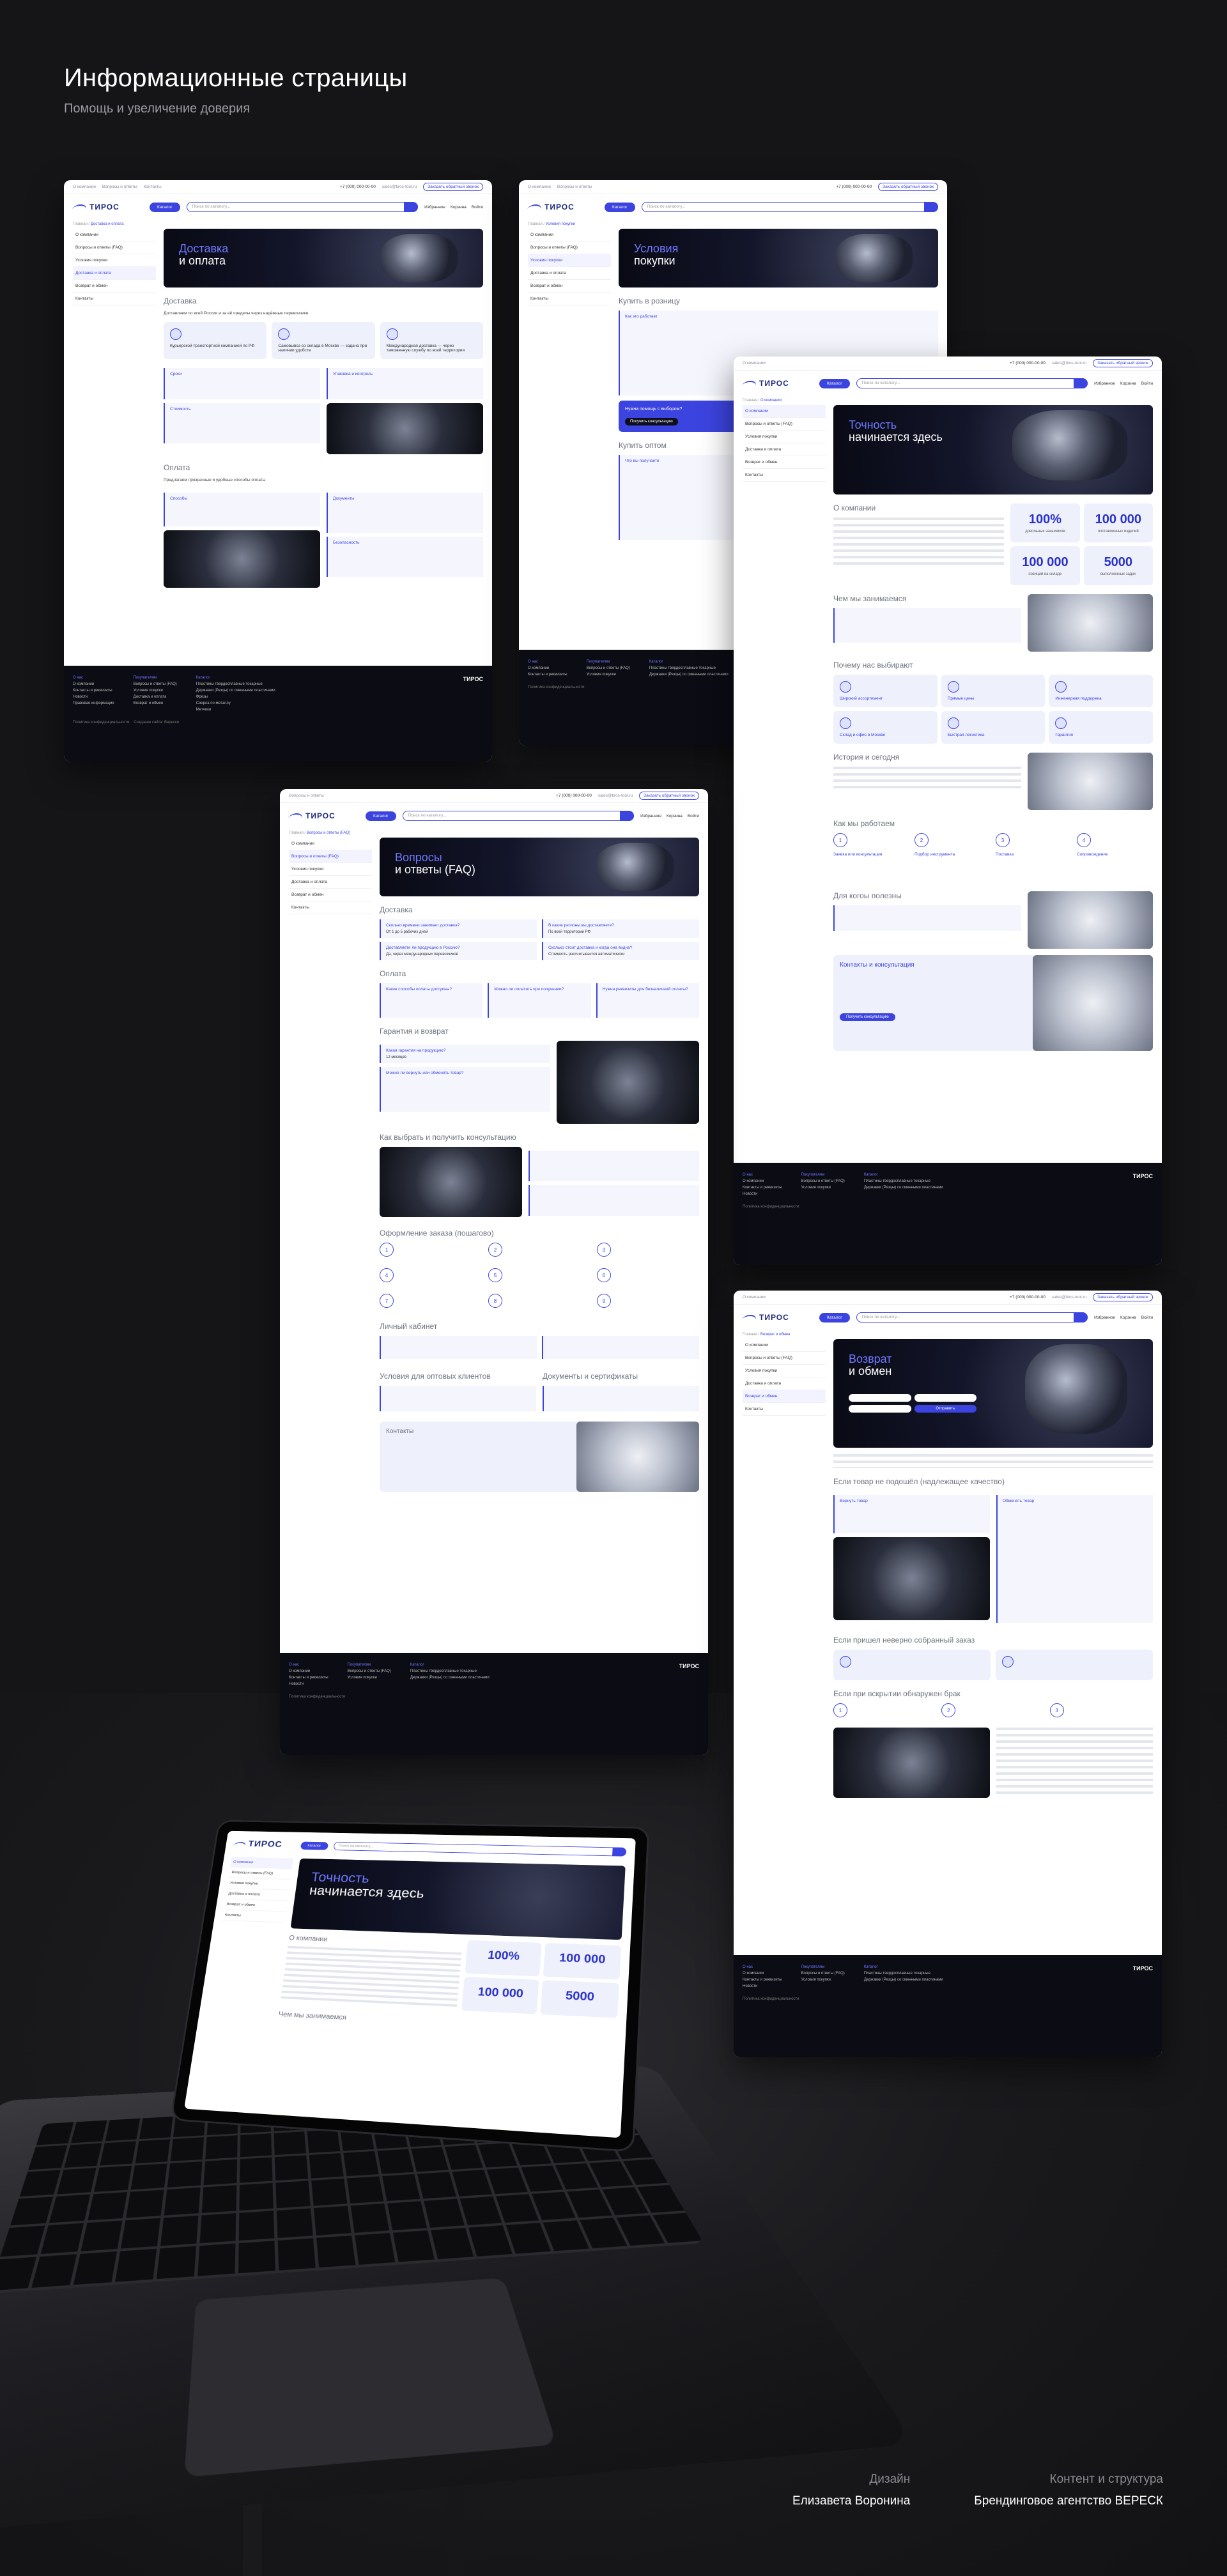 The width and height of the screenshot is (1227, 2576). I want to click on sidebar-item-active: О компании, so click(784, 411).